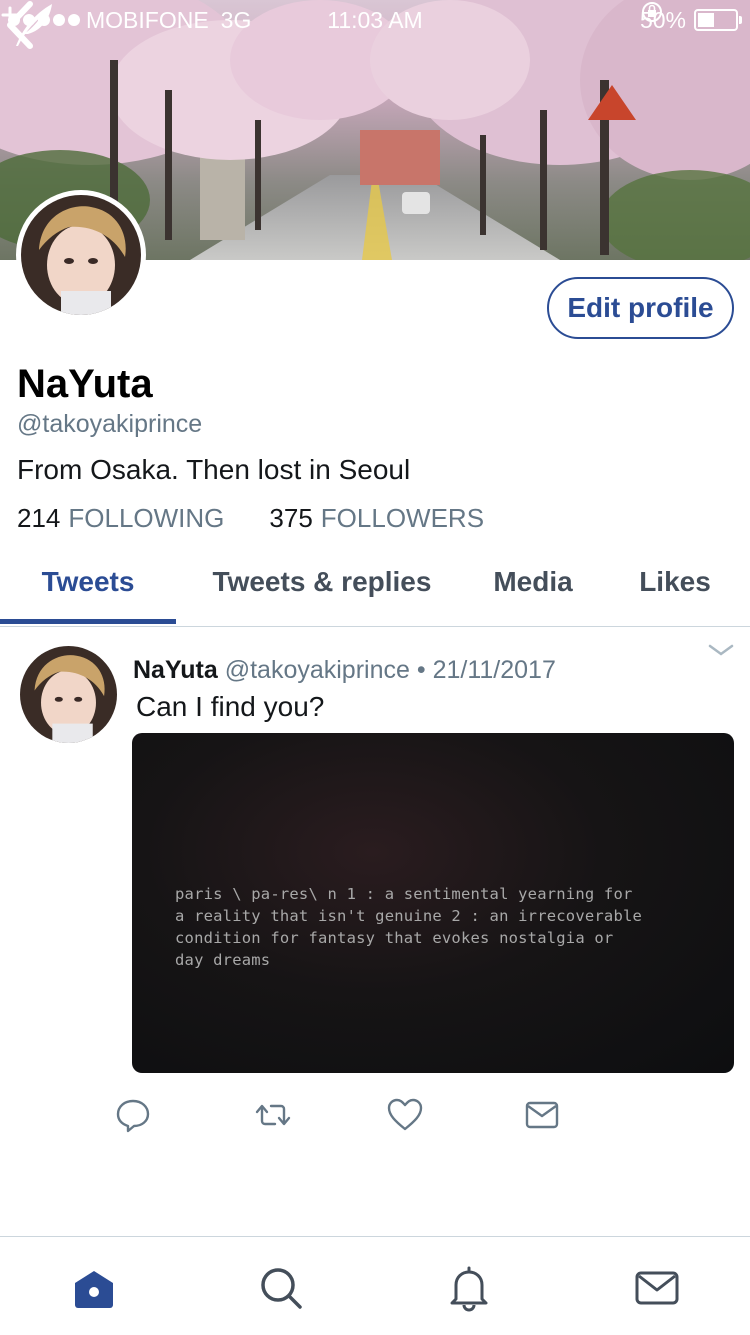  Describe the element at coordinates (133, 1115) in the screenshot. I see `reply-icon` at that location.